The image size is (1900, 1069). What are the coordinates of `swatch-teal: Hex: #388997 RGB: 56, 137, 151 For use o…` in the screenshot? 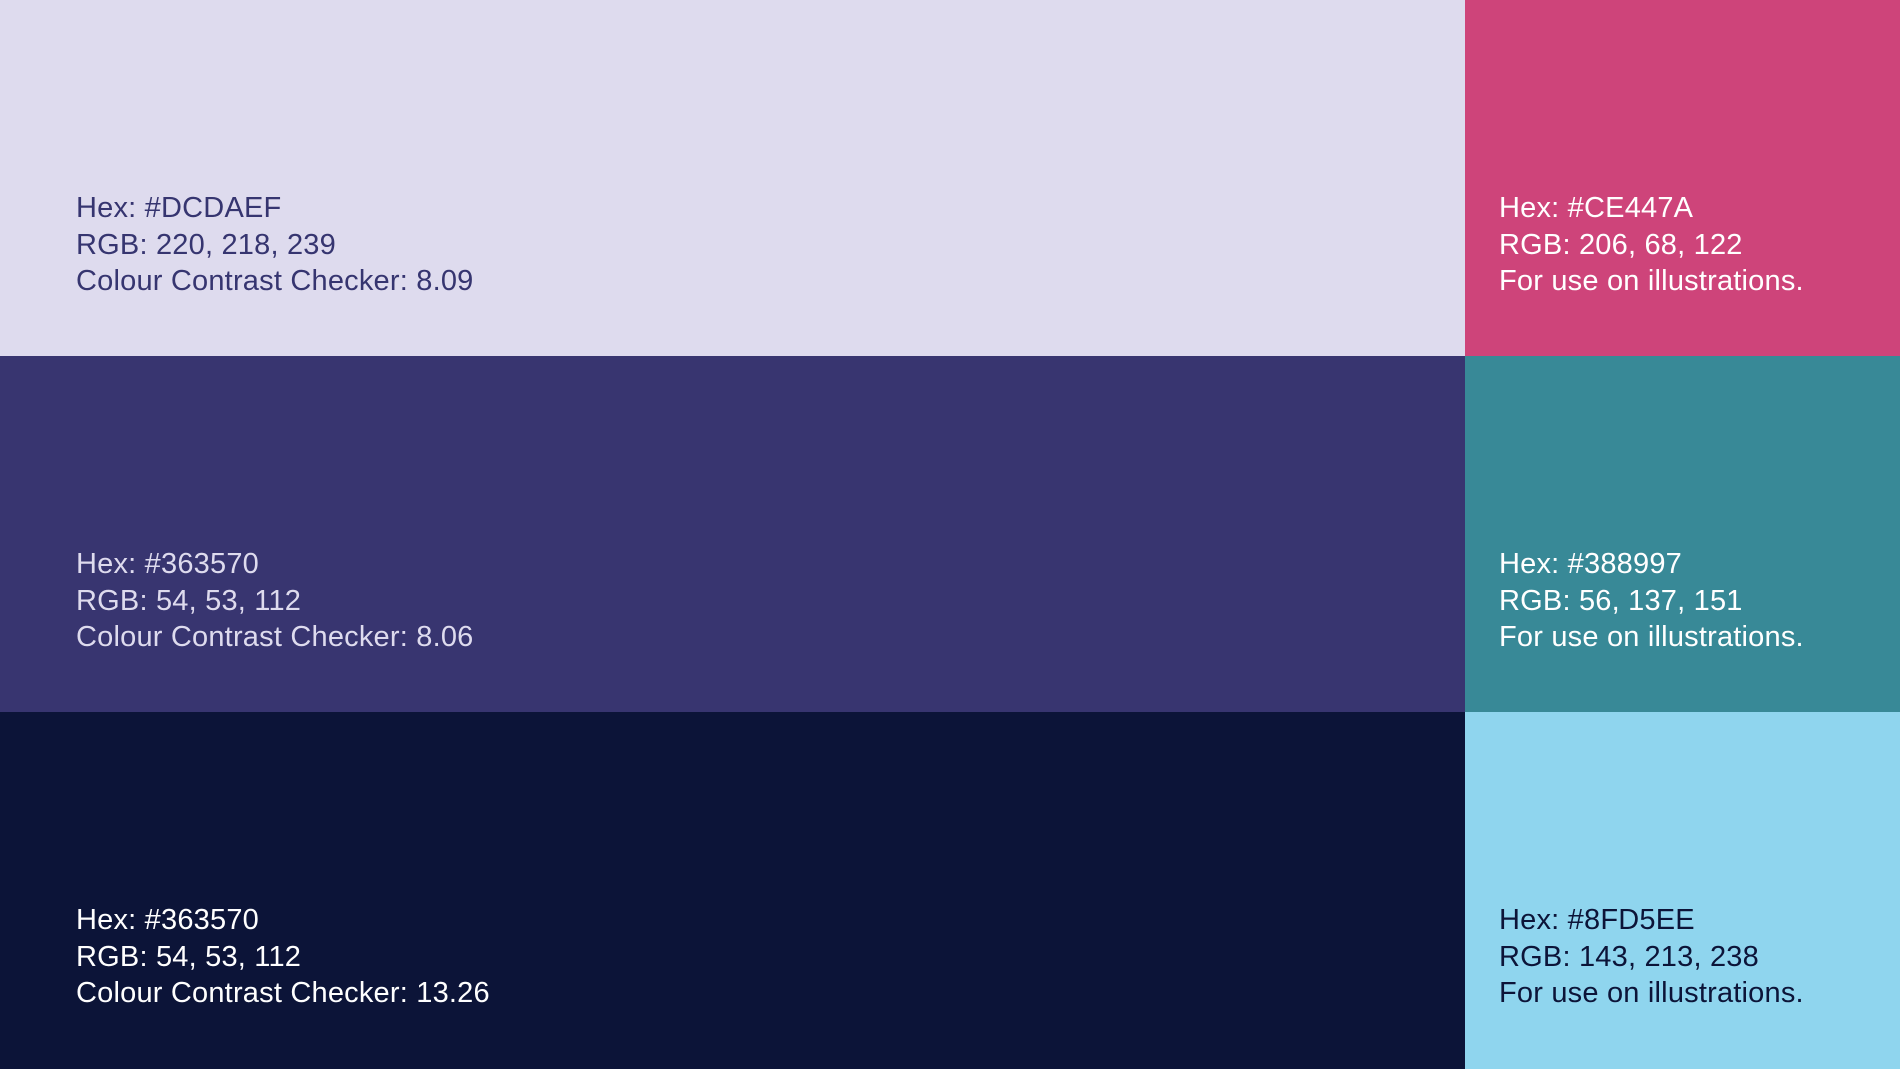 It's located at (1682, 534).